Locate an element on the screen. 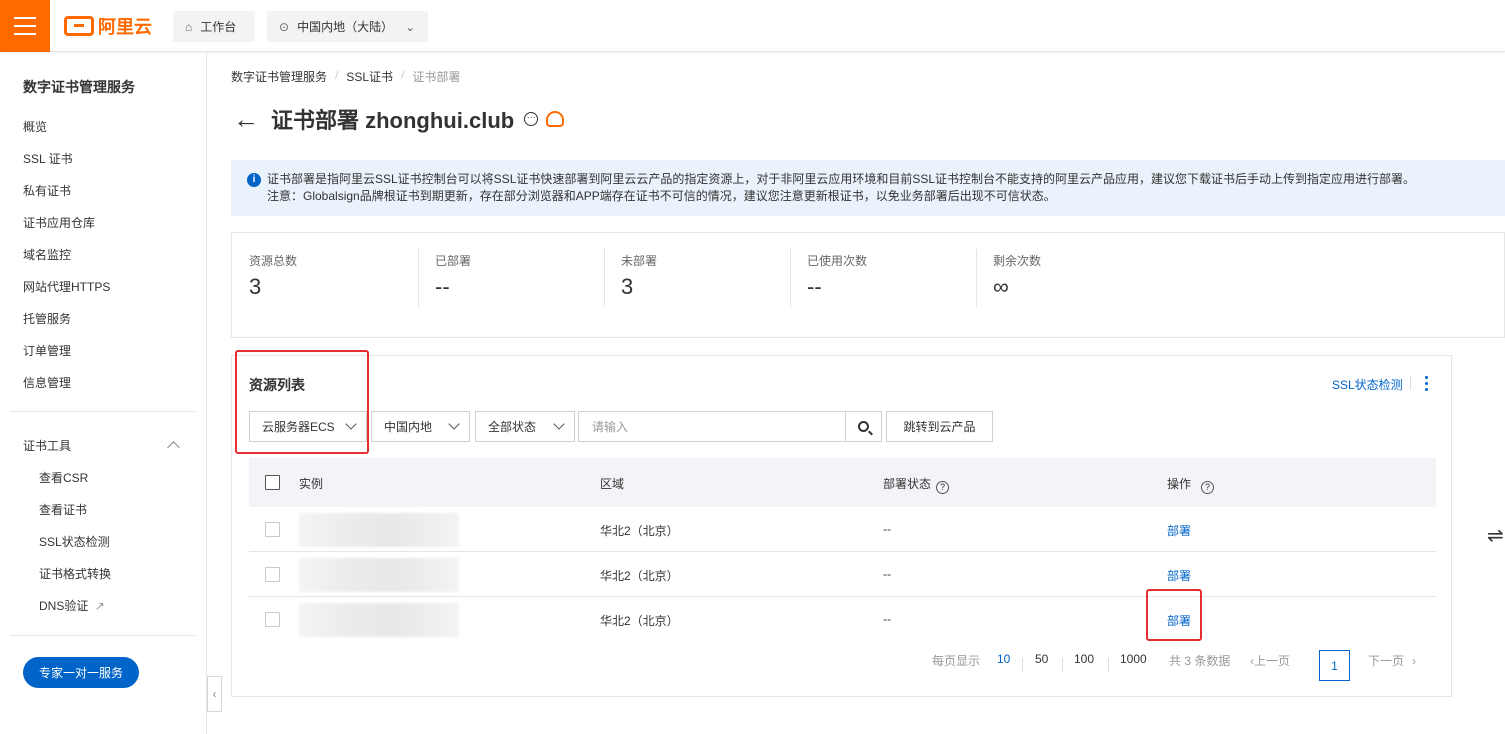  search-input is located at coordinates (712, 426).